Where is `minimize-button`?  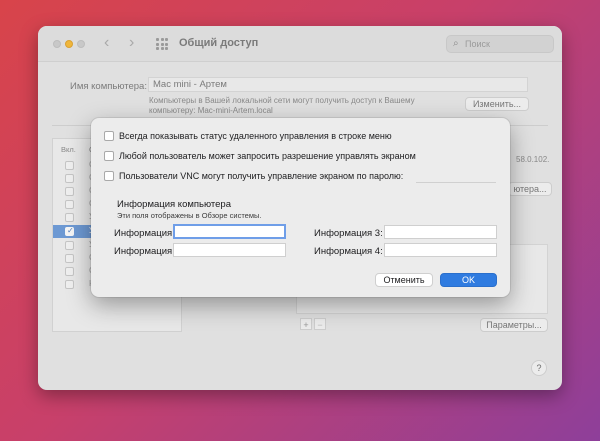
minimize-button is located at coordinates (69, 44).